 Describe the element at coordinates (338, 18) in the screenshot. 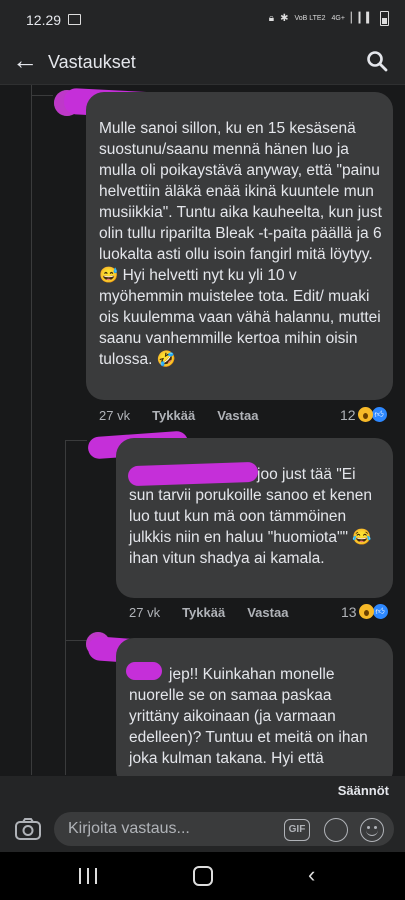

I see `network-type: 4G+` at that location.